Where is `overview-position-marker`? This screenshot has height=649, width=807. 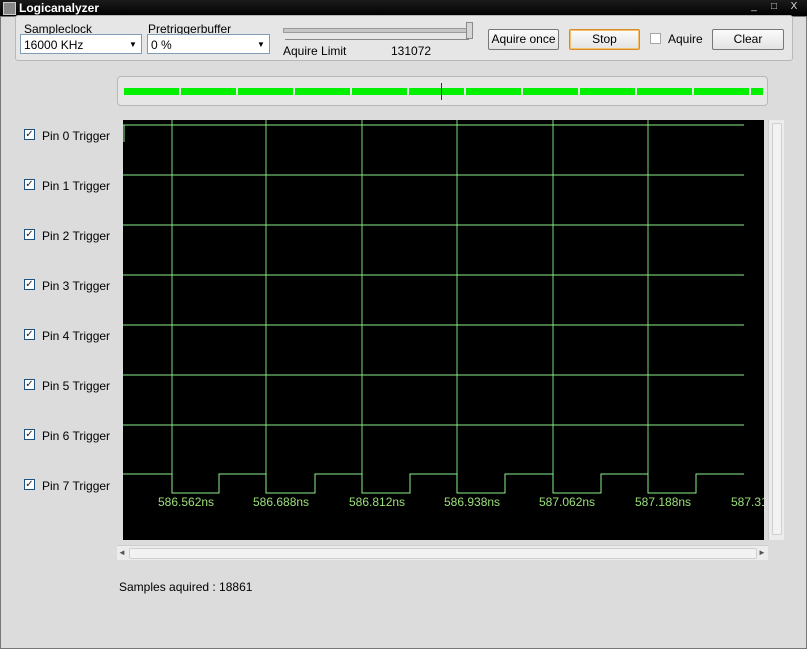
overview-position-marker is located at coordinates (441, 91).